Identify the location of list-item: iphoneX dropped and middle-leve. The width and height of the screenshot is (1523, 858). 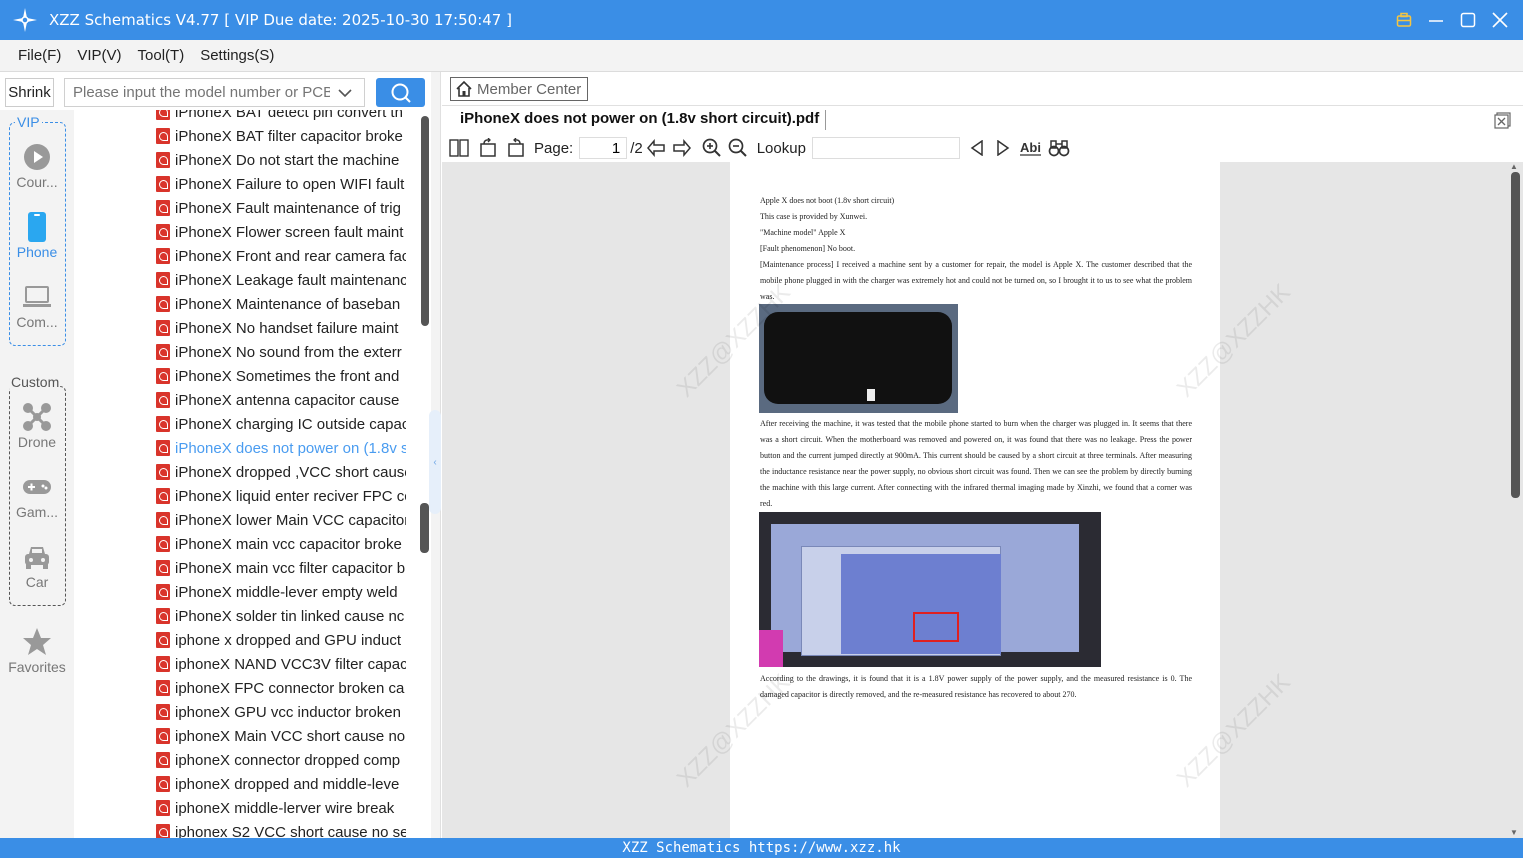
(281, 784).